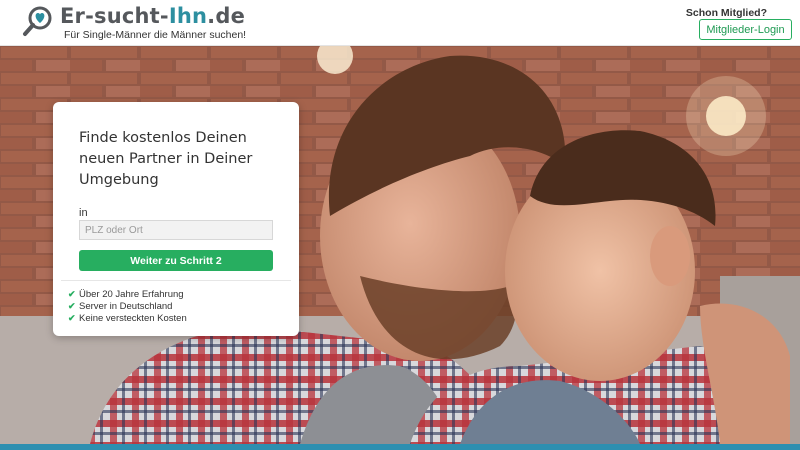 The image size is (800, 450). Describe the element at coordinates (176, 280) in the screenshot. I see `card-divider` at that location.